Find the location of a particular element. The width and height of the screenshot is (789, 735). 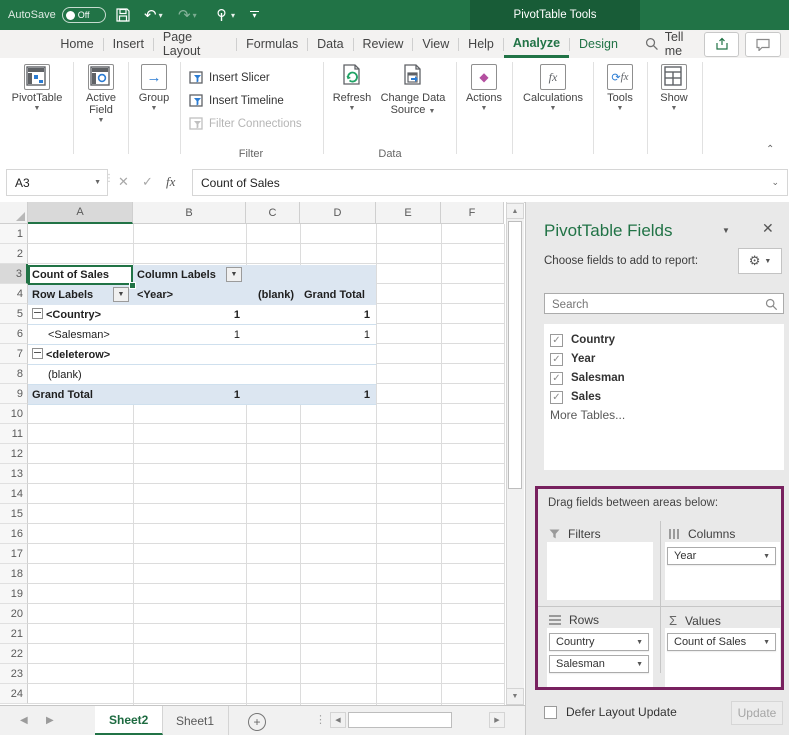

tab-review: Review is located at coordinates (382, 44).